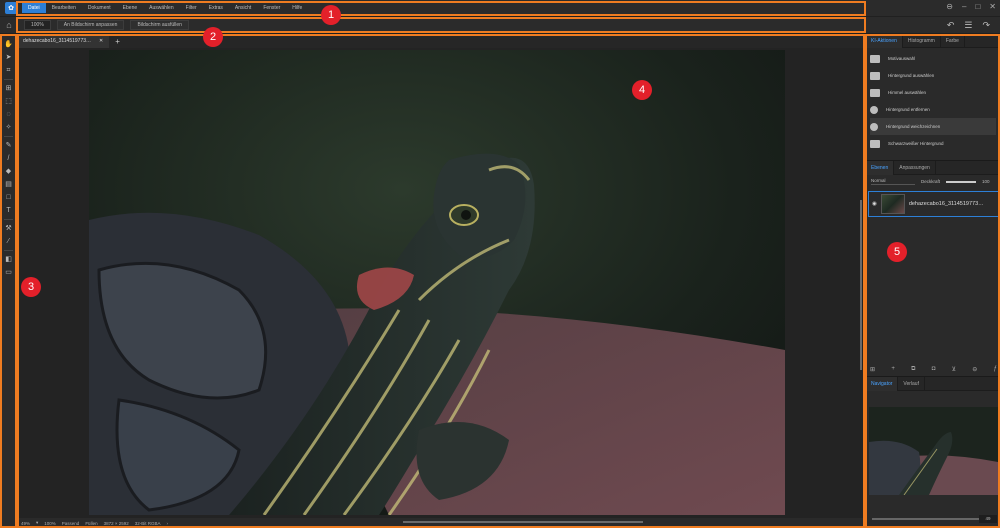 This screenshot has width=1000, height=528. Describe the element at coordinates (90, 25) in the screenshot. I see `fit-screen-button: An Bildschirm anpassen` at that location.